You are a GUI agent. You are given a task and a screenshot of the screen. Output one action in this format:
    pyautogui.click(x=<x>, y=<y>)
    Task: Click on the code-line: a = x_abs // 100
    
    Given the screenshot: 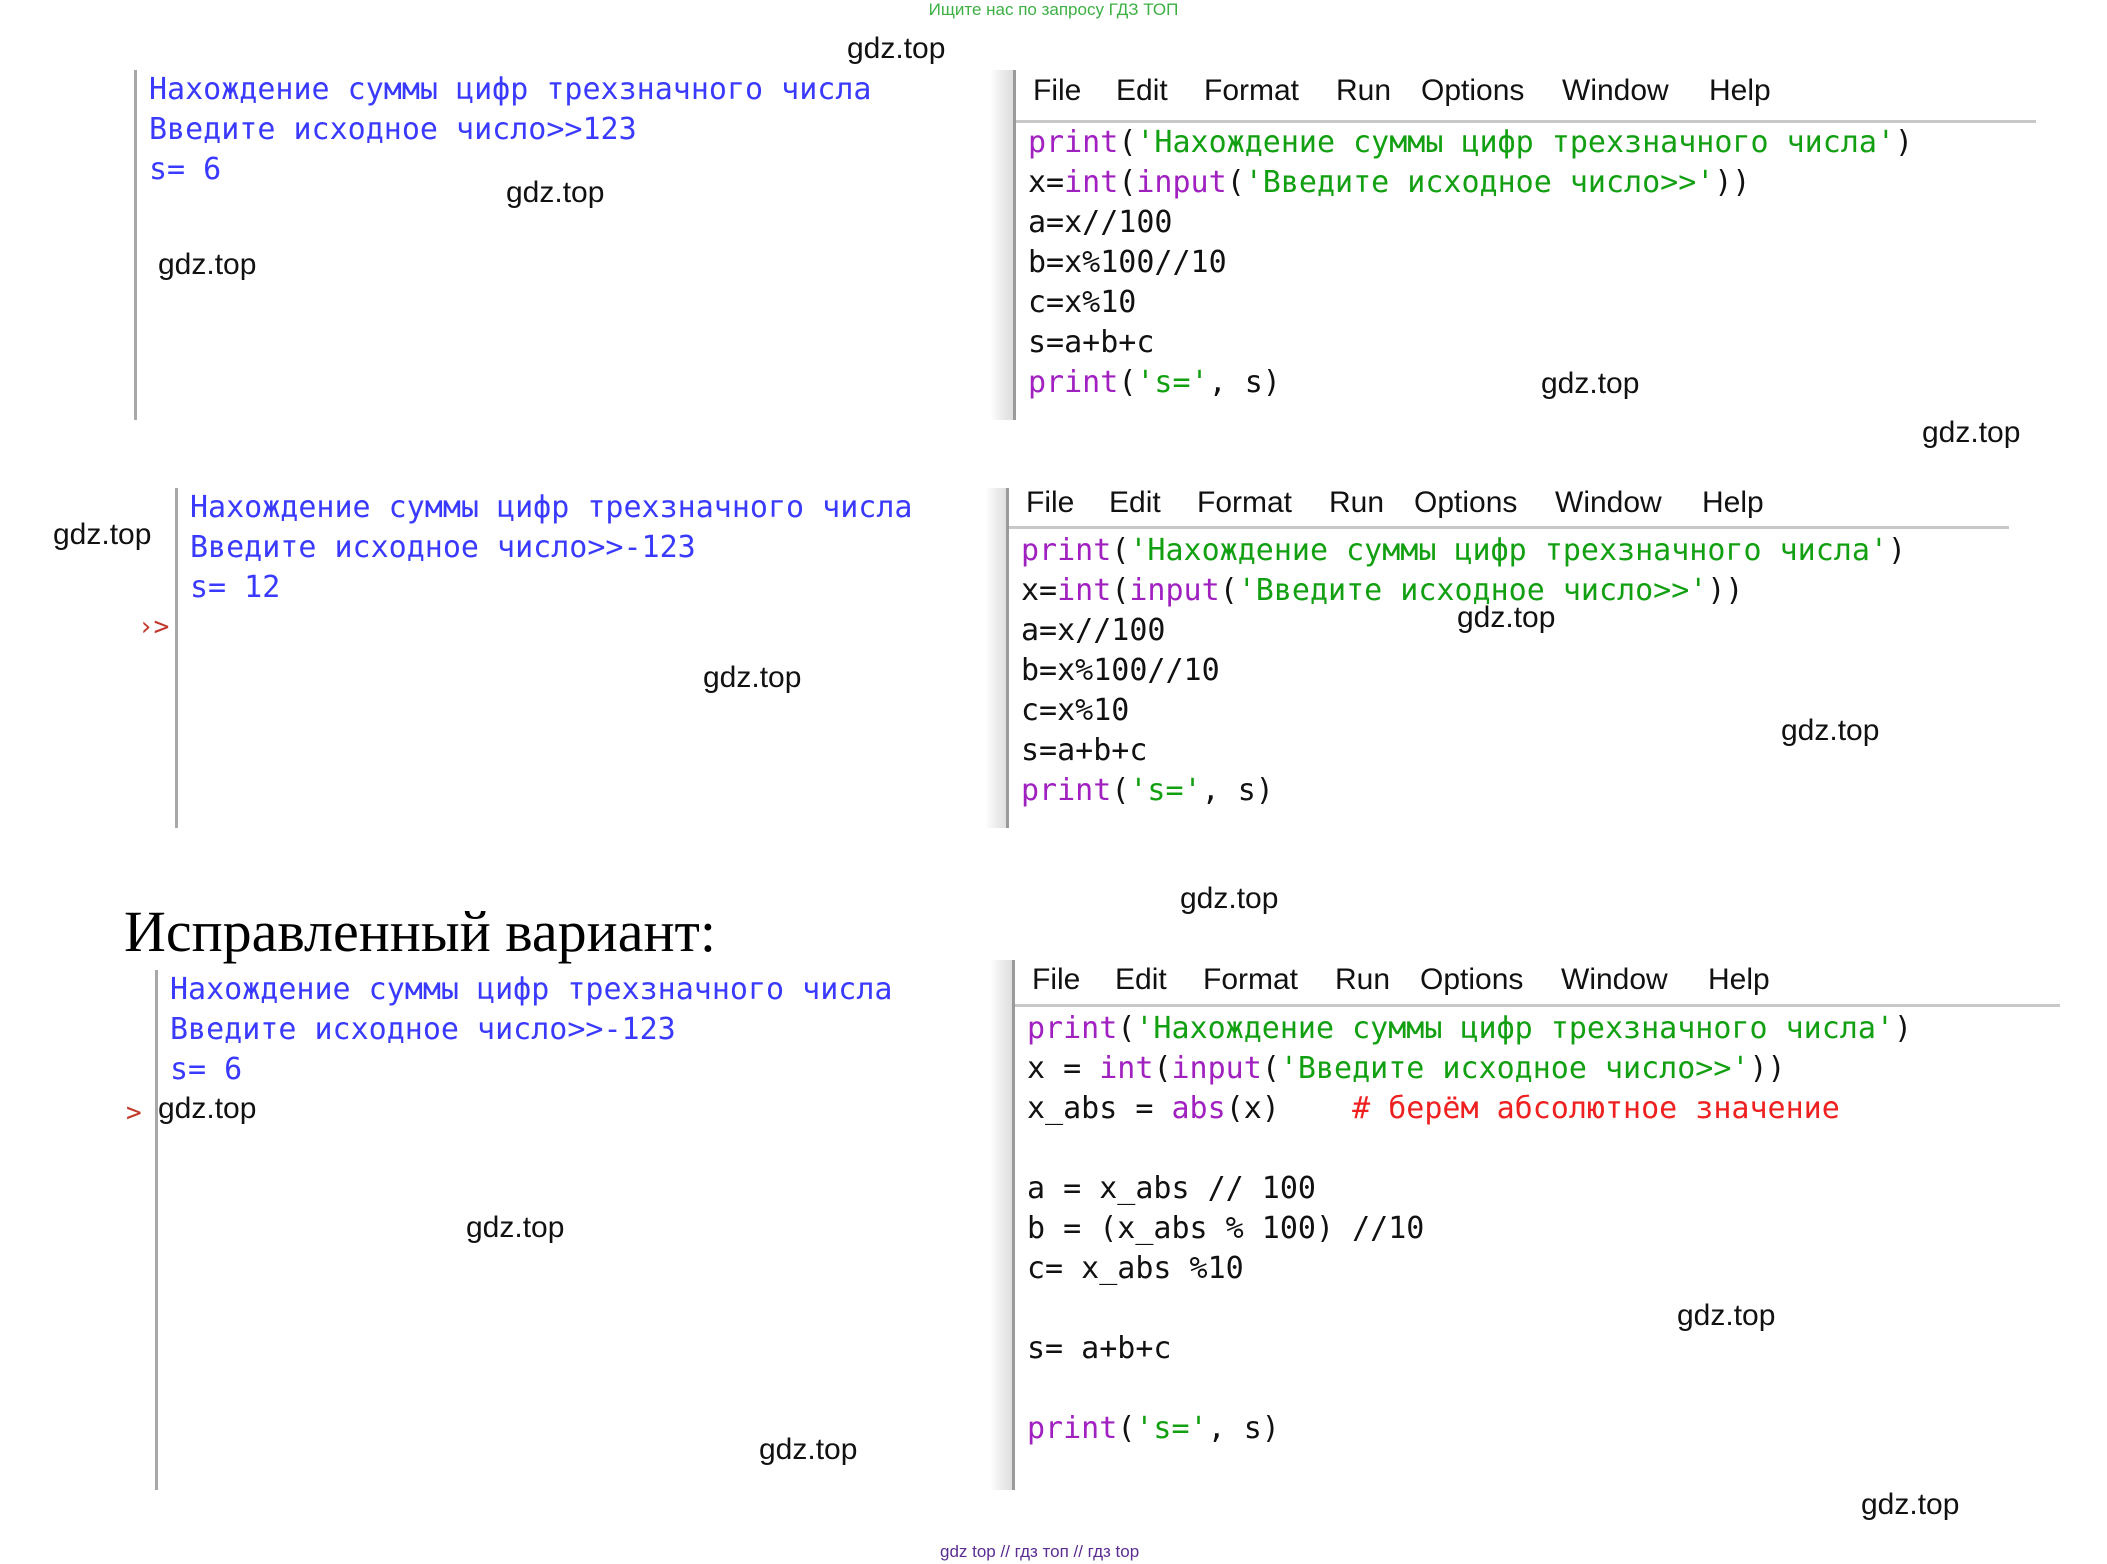 What is the action you would take?
    pyautogui.click(x=1171, y=1188)
    